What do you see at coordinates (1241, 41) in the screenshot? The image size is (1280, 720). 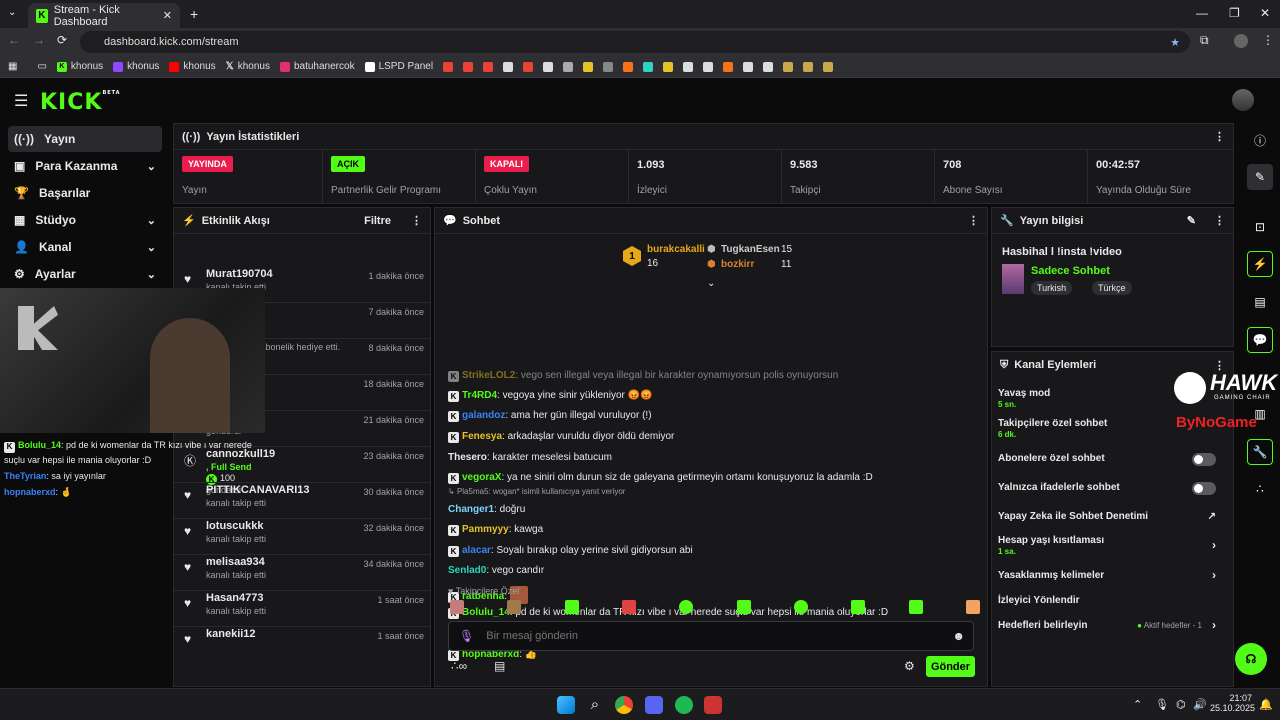 I see `profile-avatar` at bounding box center [1241, 41].